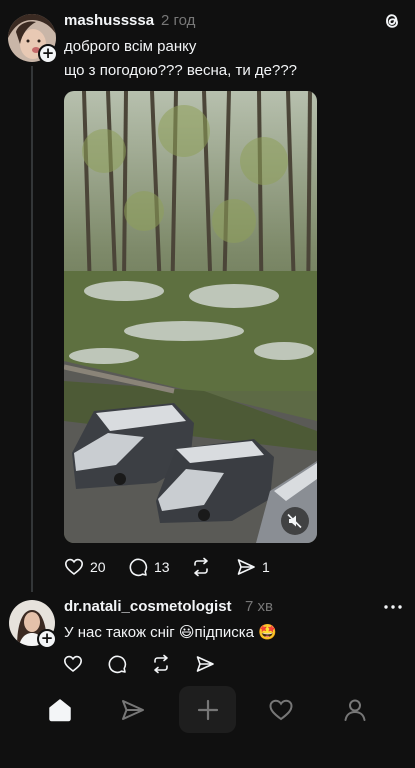 The height and width of the screenshot is (768, 415). I want to click on post-time: 2 год, so click(178, 20).